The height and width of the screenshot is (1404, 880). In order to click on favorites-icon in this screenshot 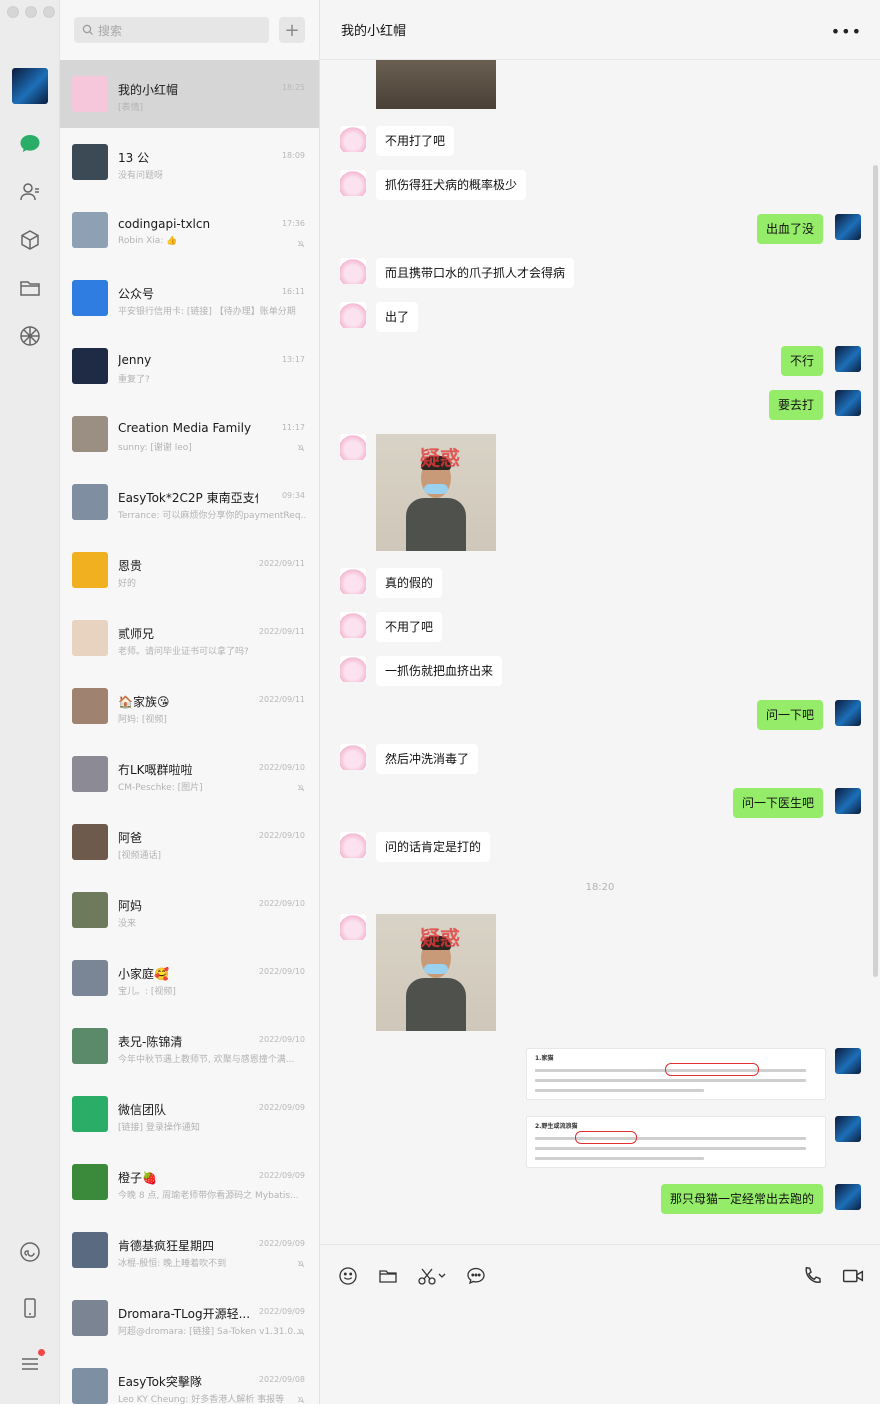, I will do `click(30, 240)`.